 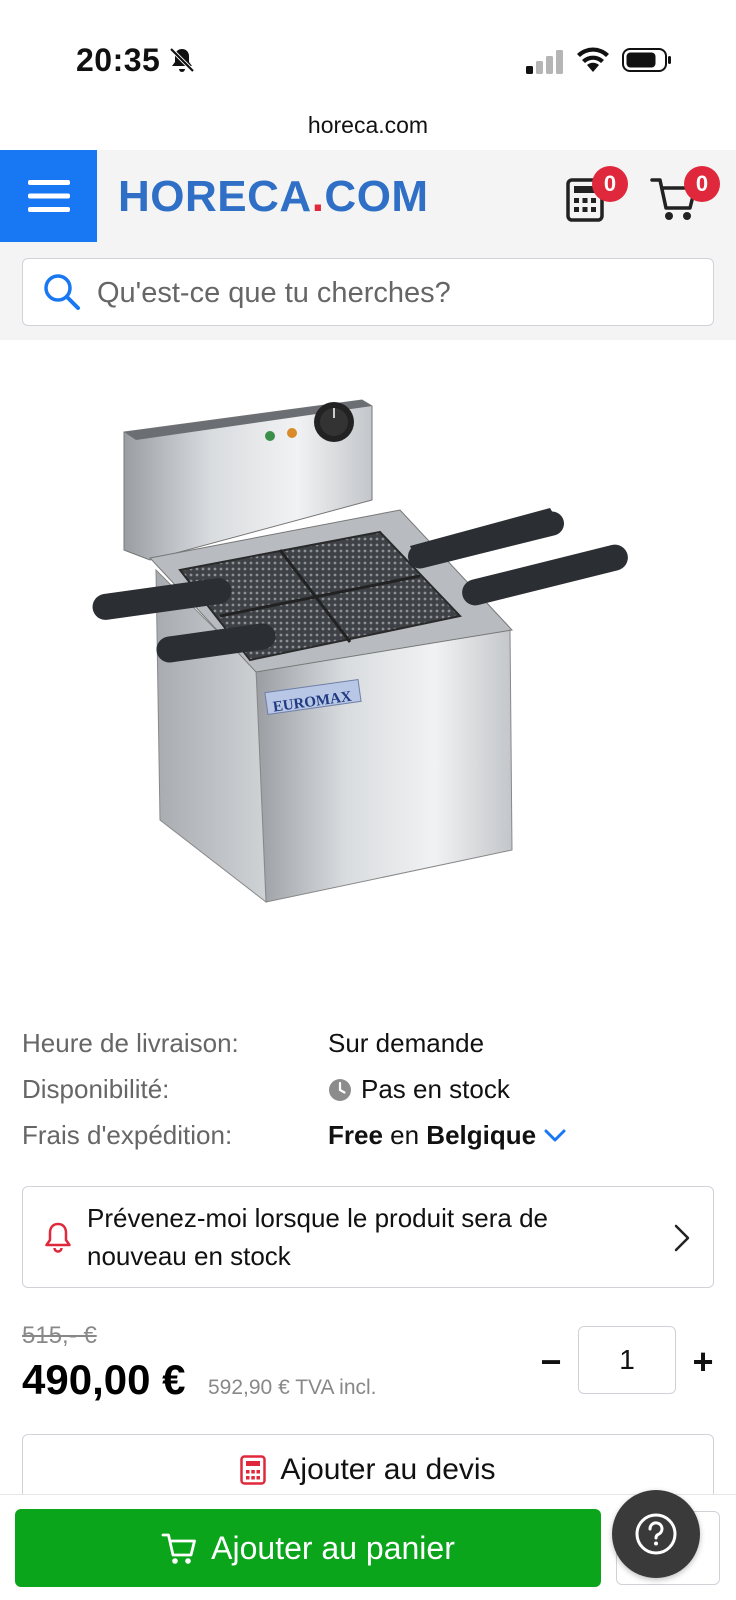 What do you see at coordinates (593, 59) in the screenshot?
I see `wifi-icon` at bounding box center [593, 59].